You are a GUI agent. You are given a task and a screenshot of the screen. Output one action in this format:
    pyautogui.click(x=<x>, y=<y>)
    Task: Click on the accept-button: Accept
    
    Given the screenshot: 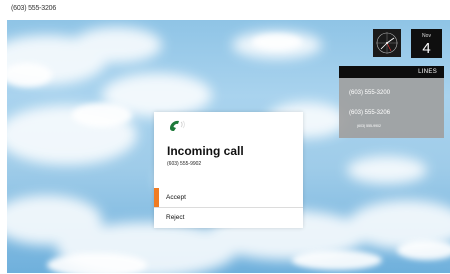 What is the action you would take?
    pyautogui.click(x=228, y=198)
    